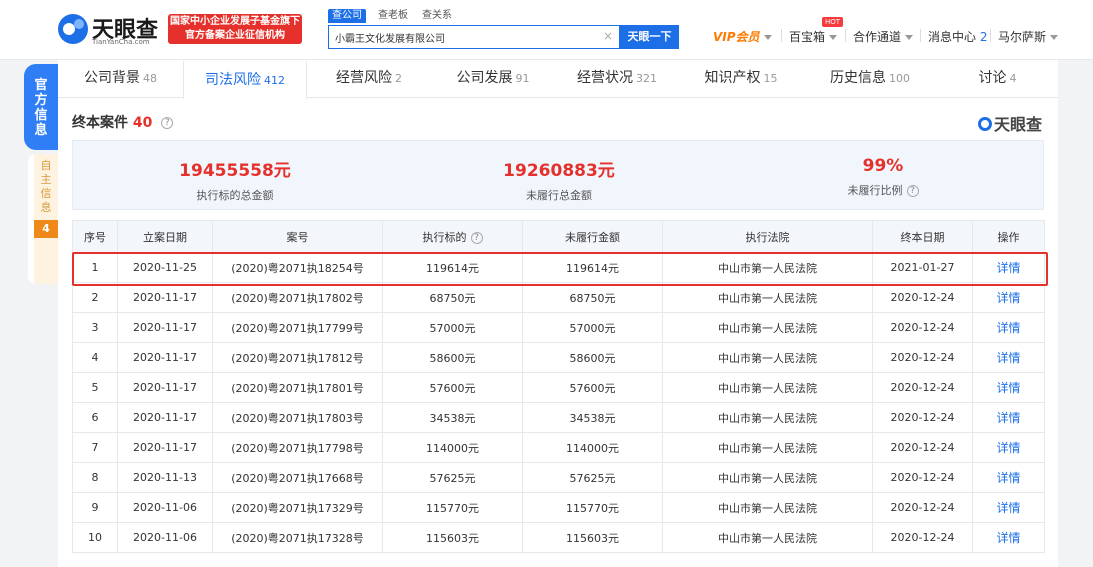 Image resolution: width=1093 pixels, height=567 pixels. I want to click on tab-intellectual-property: 知识产权 15, so click(741, 79).